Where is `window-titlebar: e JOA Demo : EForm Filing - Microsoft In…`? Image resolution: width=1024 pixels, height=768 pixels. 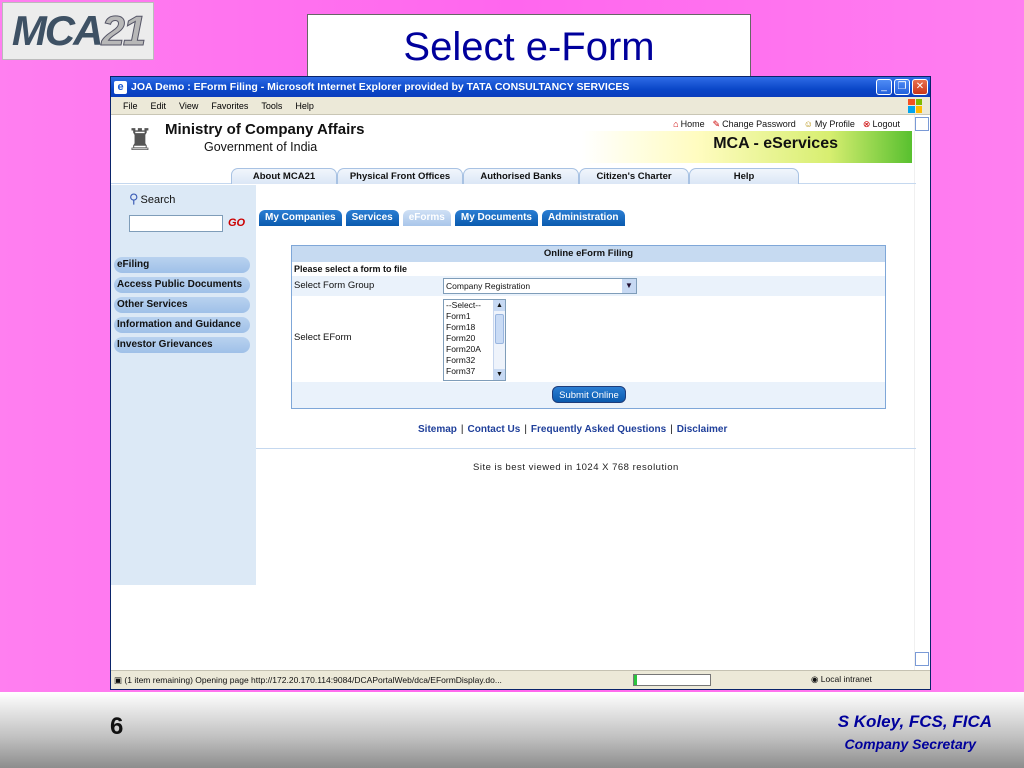 window-titlebar: e JOA Demo : EForm Filing - Microsoft In… is located at coordinates (520, 87).